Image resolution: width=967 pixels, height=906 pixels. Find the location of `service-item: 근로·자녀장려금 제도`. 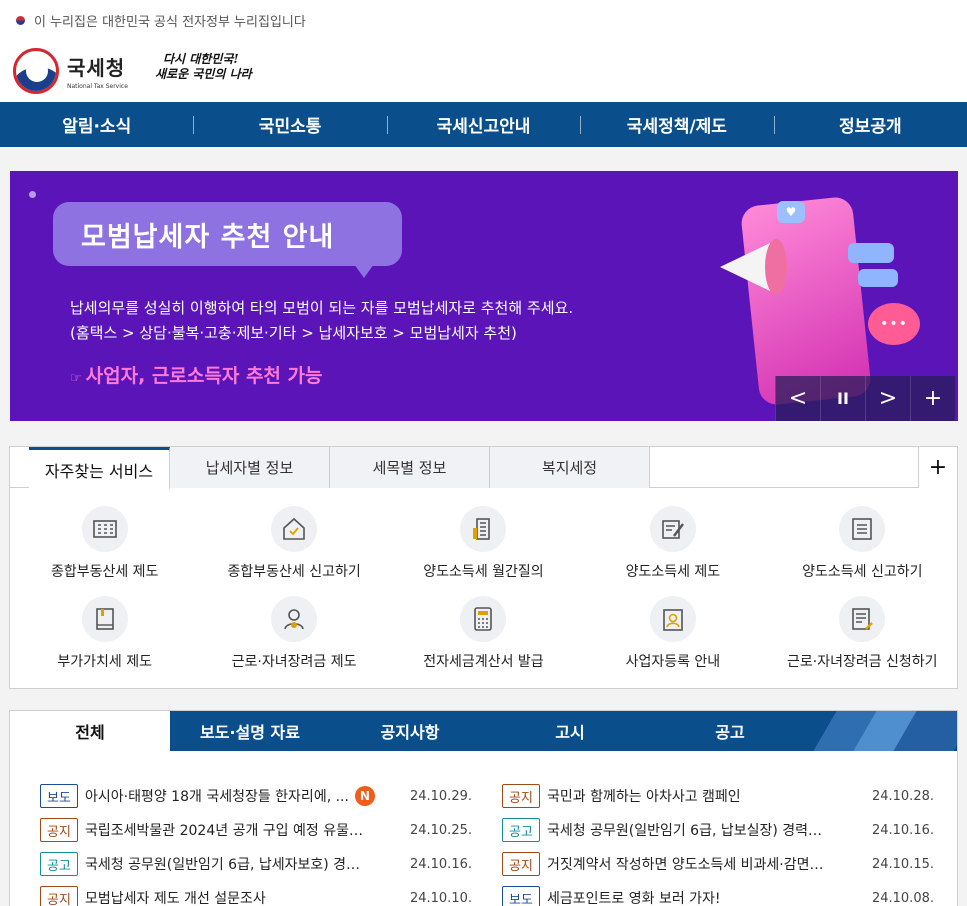

service-item: 근로·자녀장려금 제도 is located at coordinates (293, 641).